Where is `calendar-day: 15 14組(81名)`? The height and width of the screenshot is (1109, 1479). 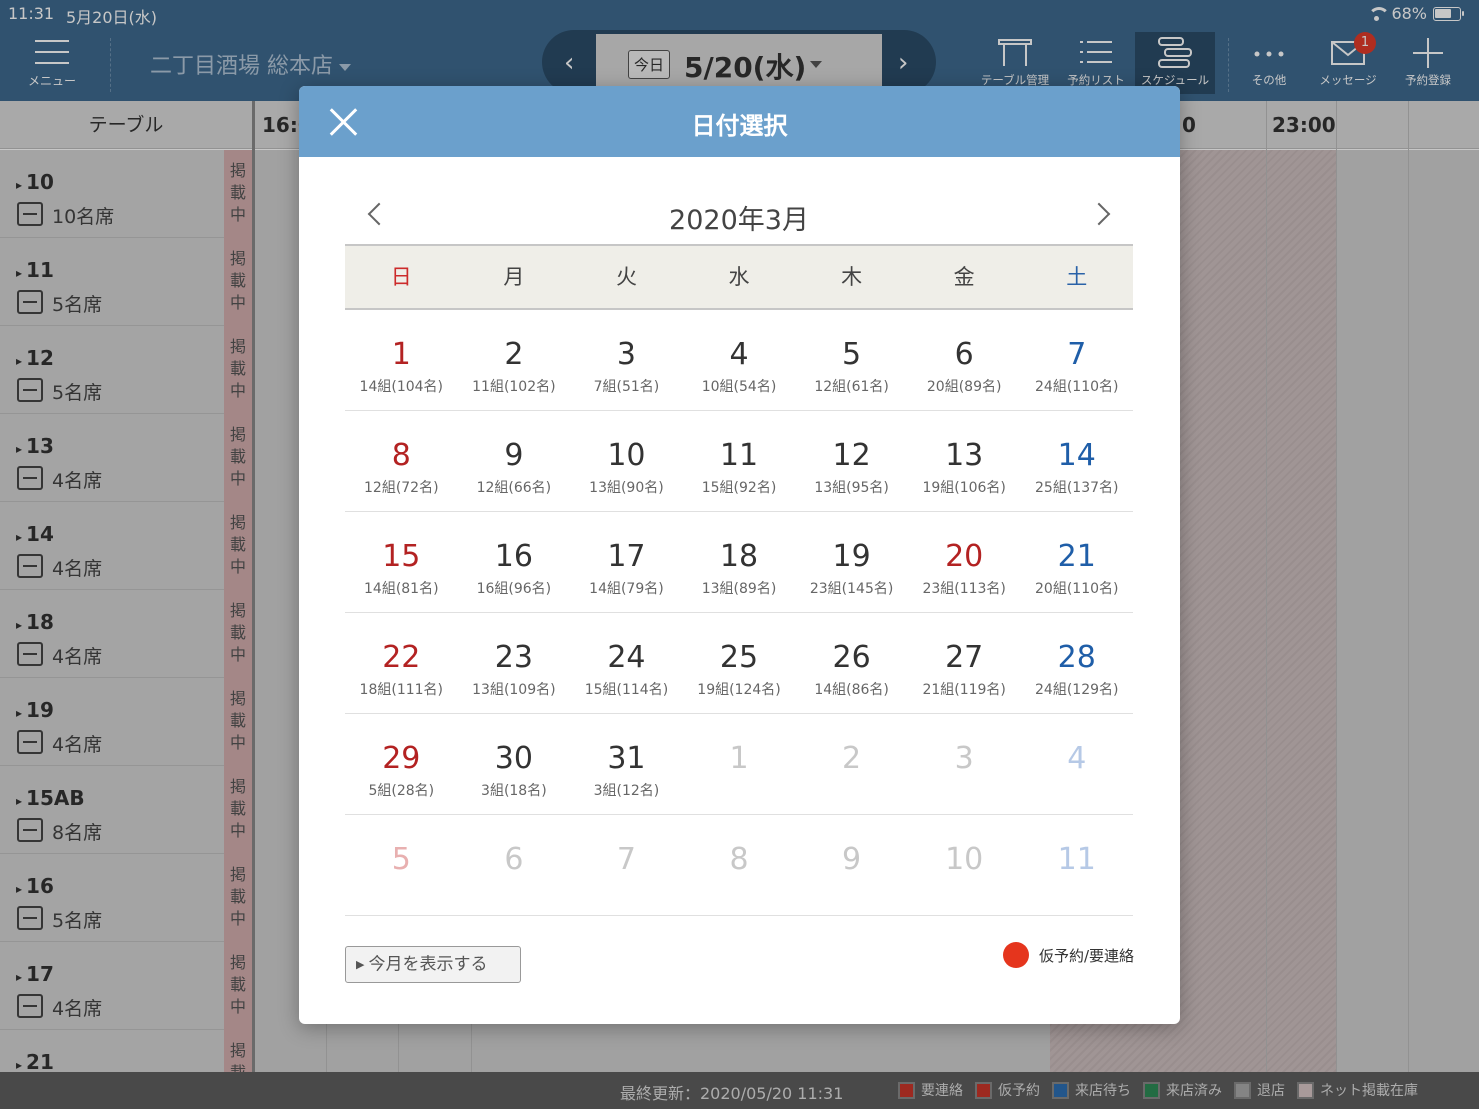 calendar-day: 15 14組(81名) is located at coordinates (401, 562).